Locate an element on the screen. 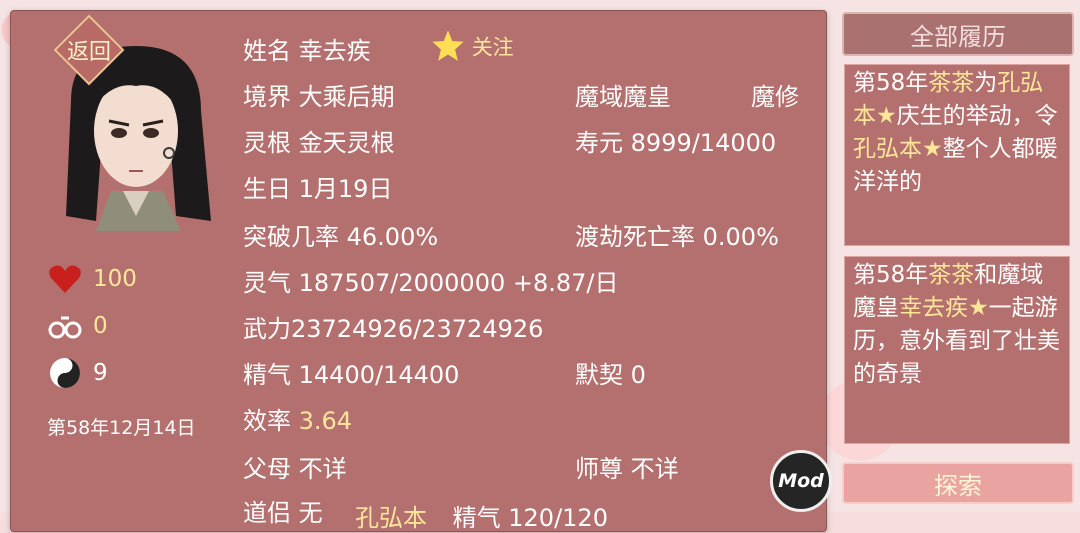 The image size is (1080, 533). birthday-row: 生日 1月19日 is located at coordinates (317, 186).